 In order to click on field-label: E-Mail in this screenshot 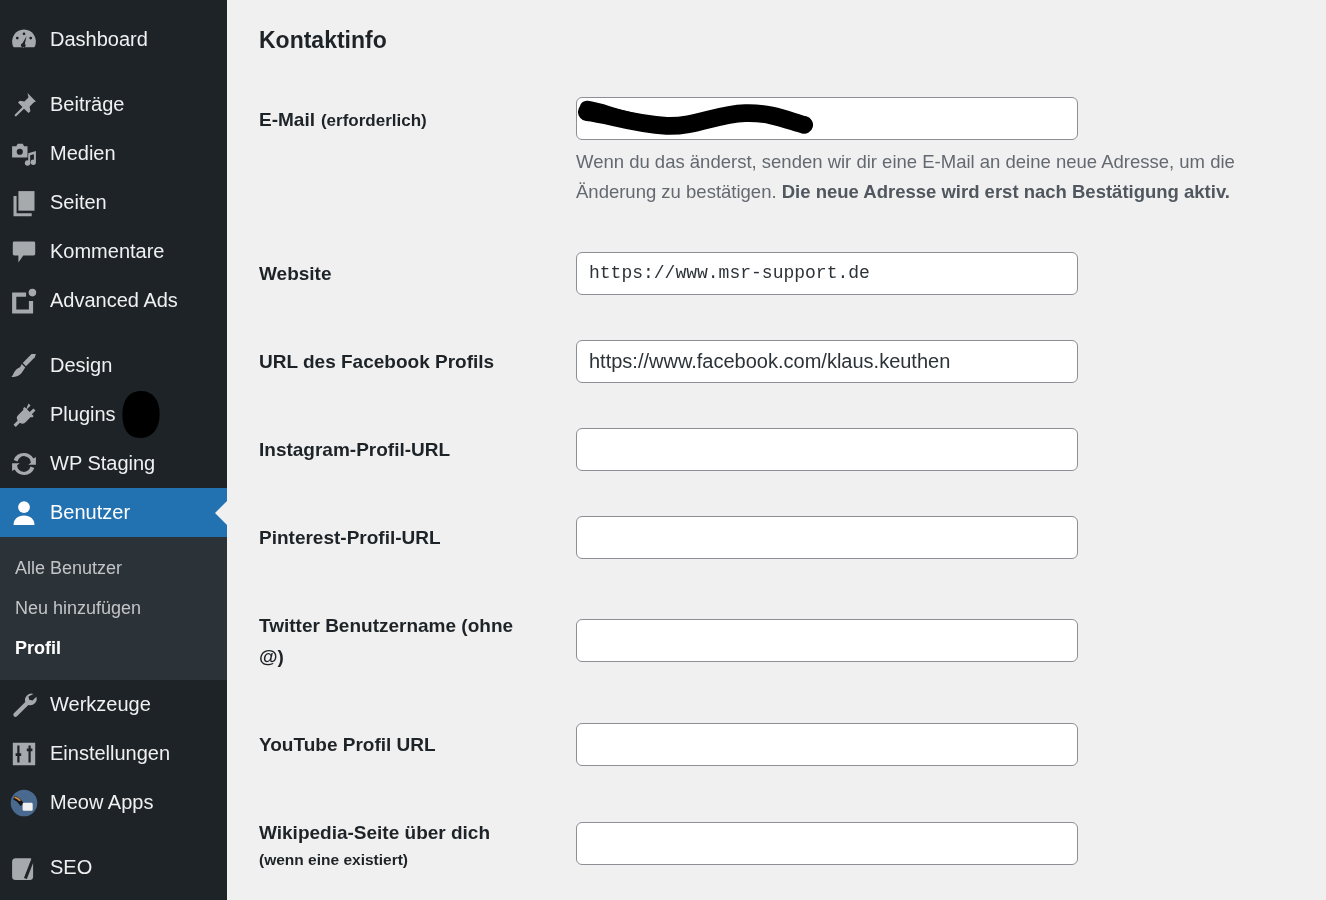, I will do `click(287, 119)`.